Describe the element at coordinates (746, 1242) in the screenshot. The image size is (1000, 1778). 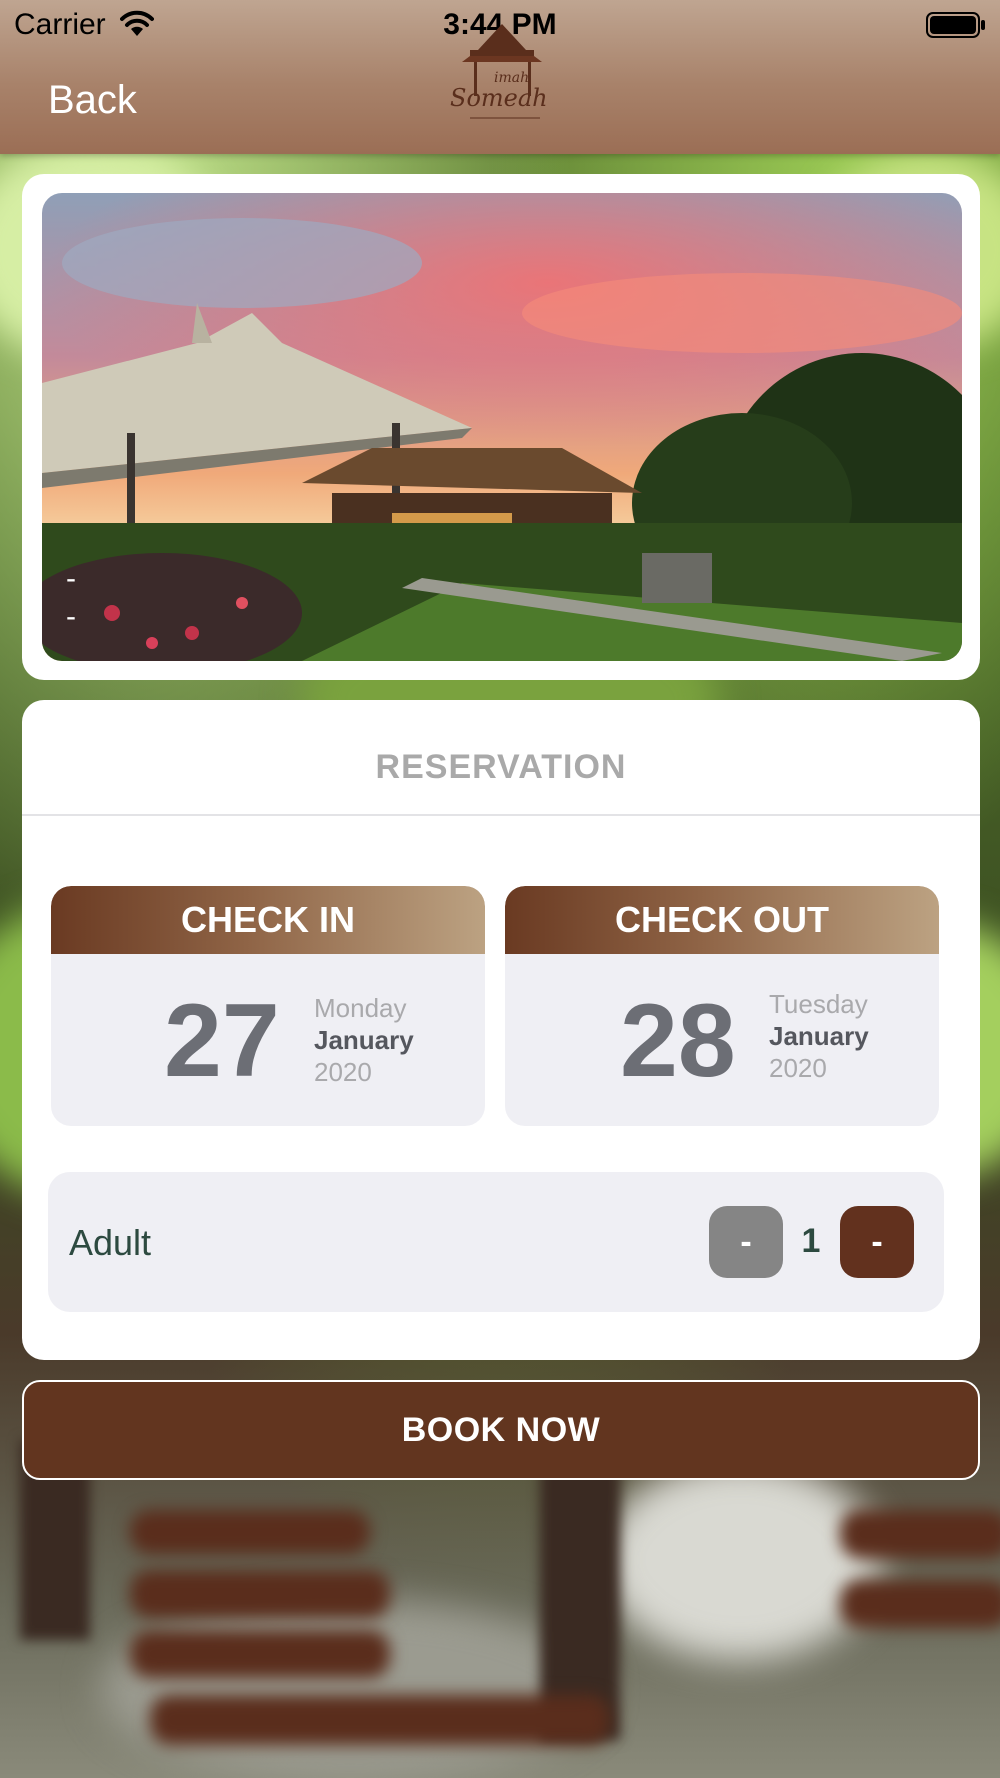
I see `adult-decrement-button: -` at that location.